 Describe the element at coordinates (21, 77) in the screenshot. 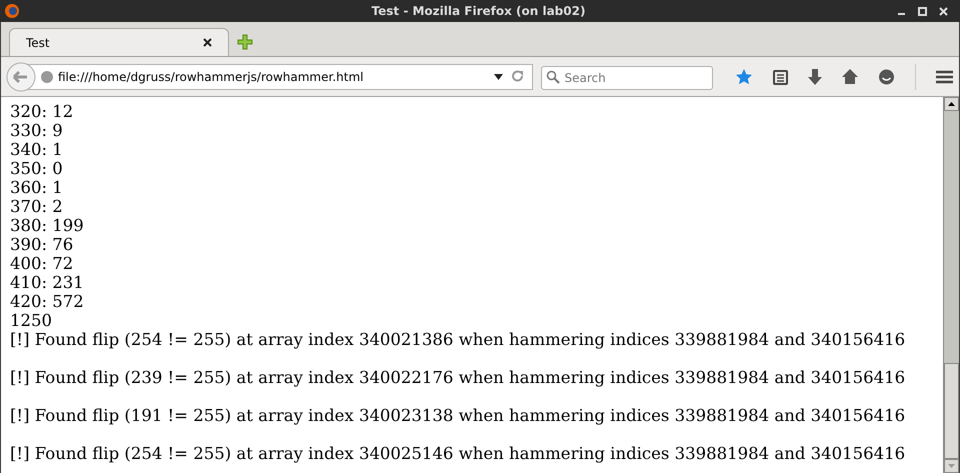

I see `back-icon` at that location.